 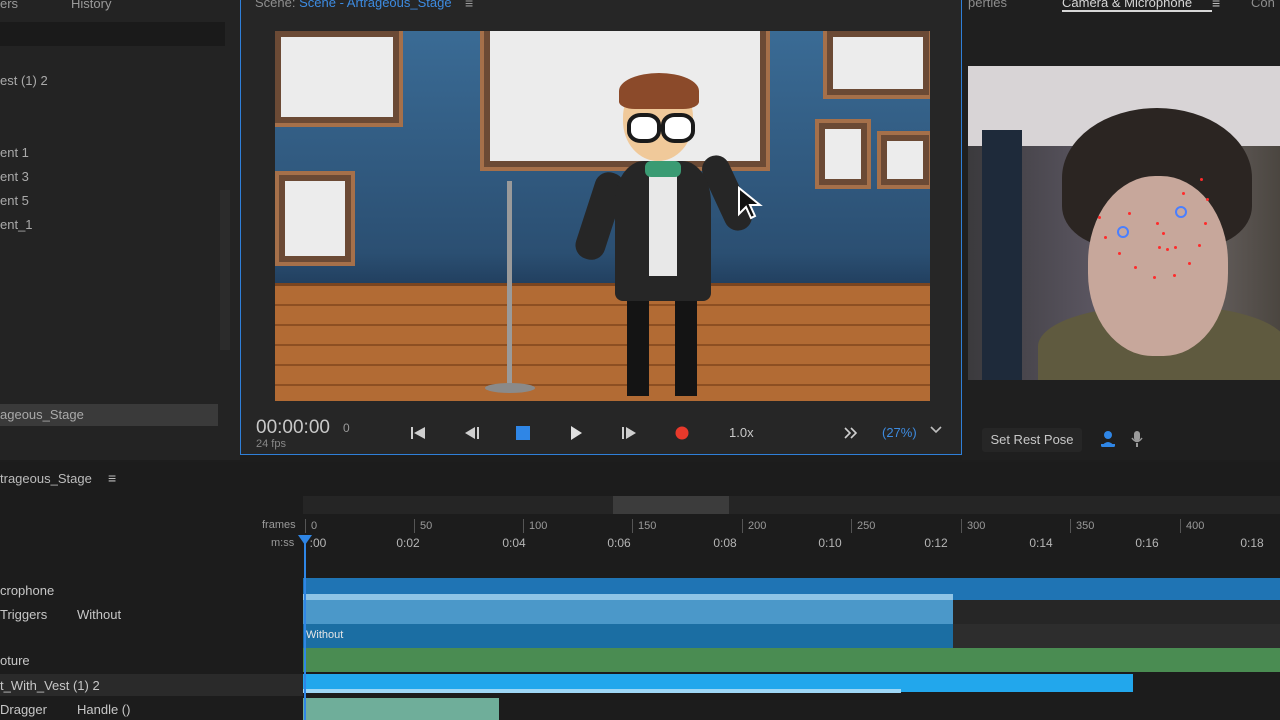 I want to click on step-forward-icon, so click(x=629, y=433).